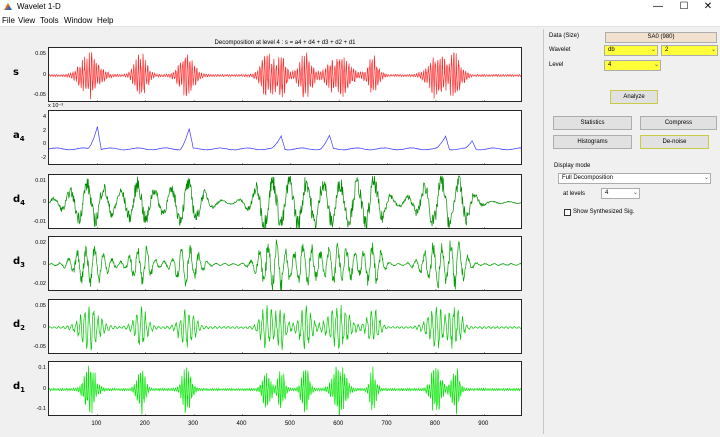  What do you see at coordinates (658, 7) in the screenshot?
I see `minimize-button: —` at bounding box center [658, 7].